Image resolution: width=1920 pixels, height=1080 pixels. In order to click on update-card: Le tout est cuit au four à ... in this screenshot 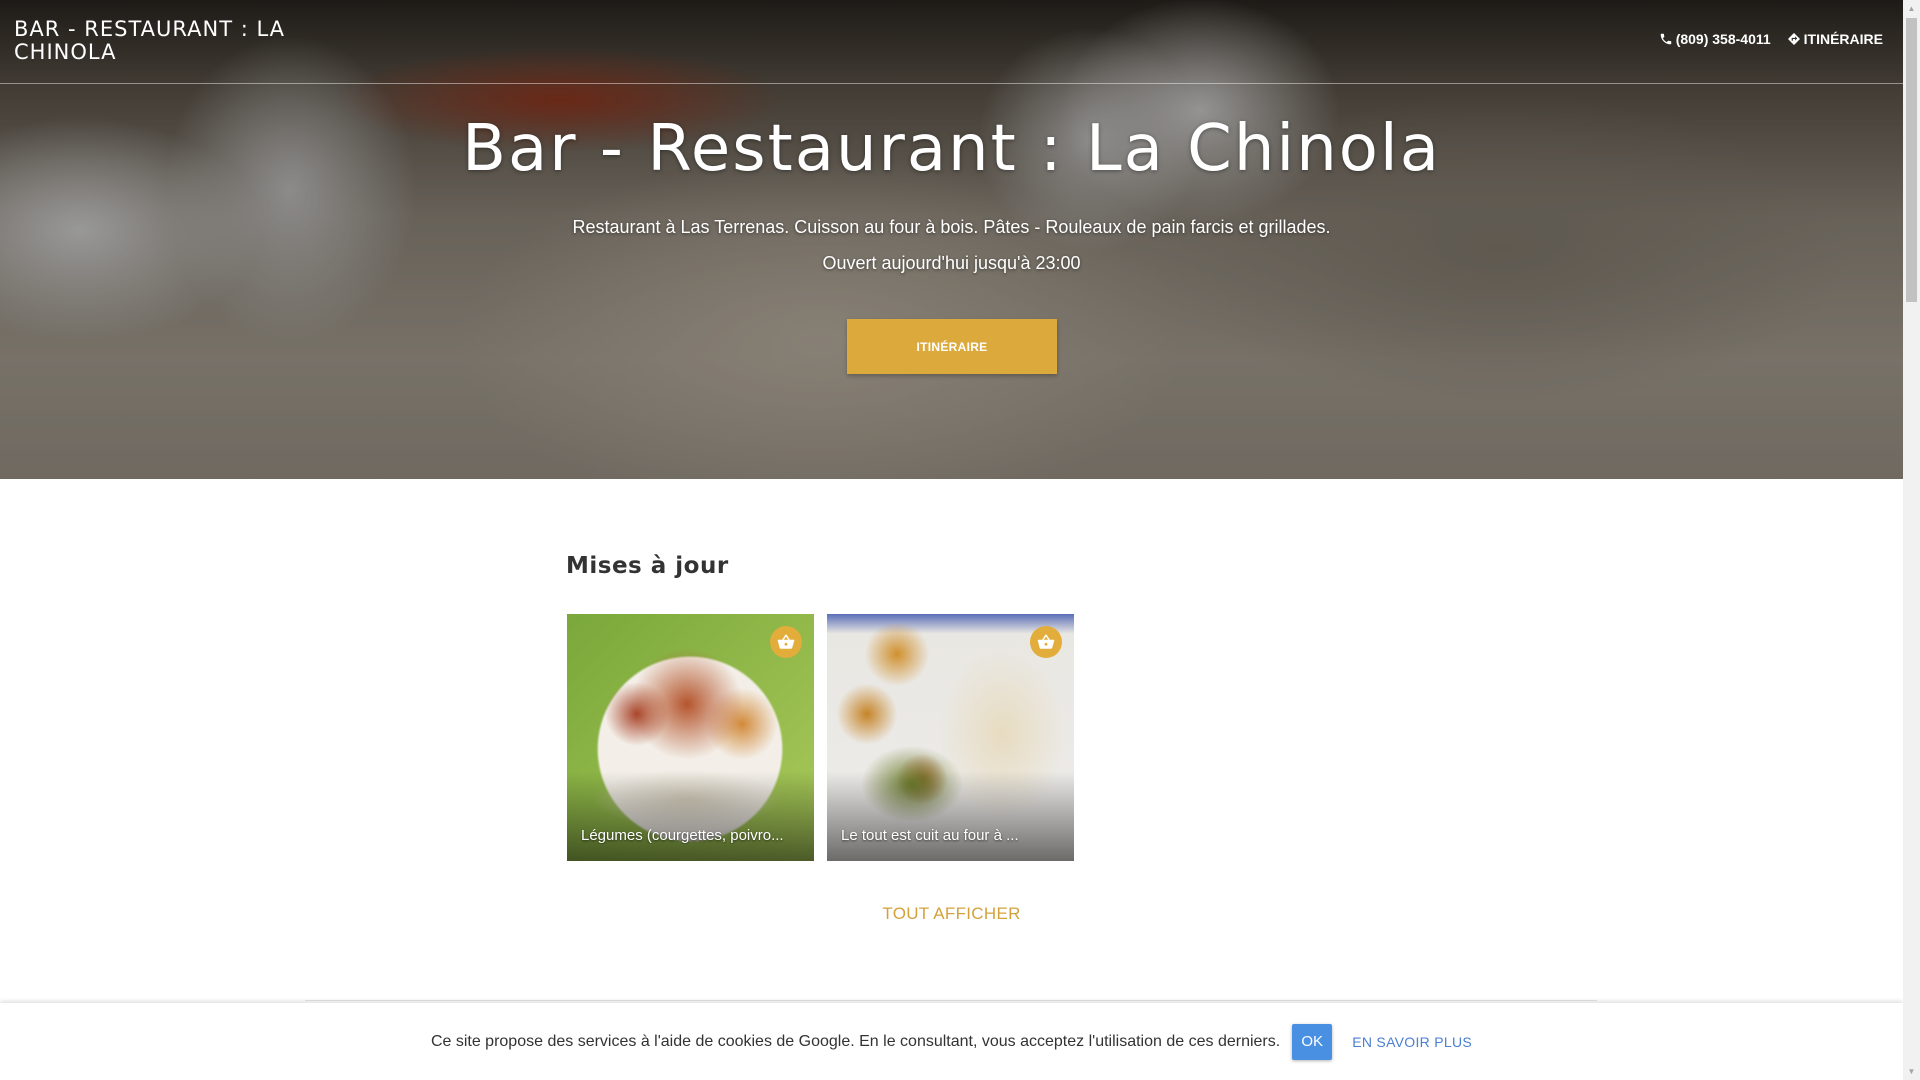, I will do `click(950, 737)`.